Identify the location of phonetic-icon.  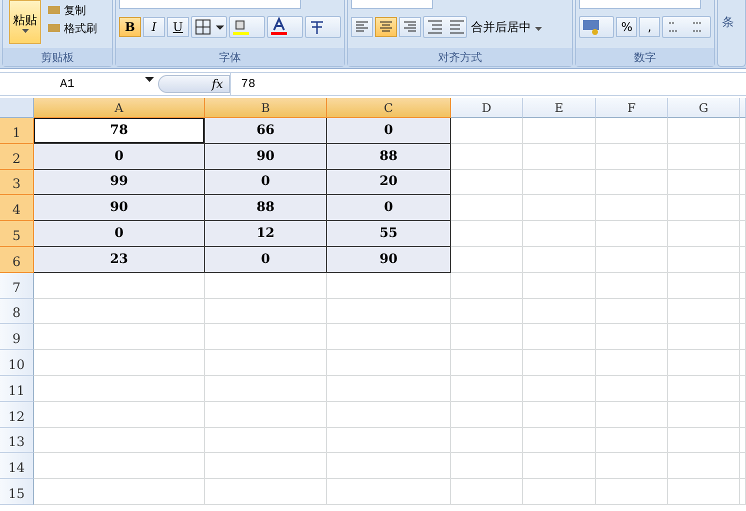
(322, 27).